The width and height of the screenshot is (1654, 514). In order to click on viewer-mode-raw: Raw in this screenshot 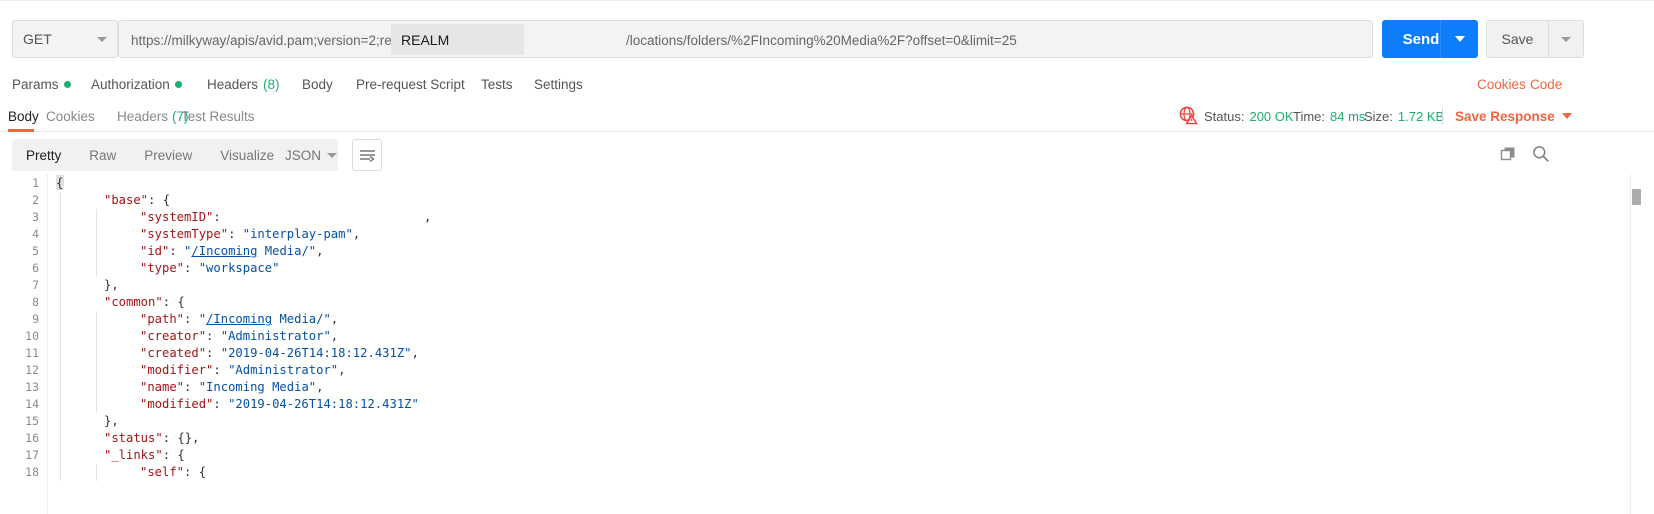, I will do `click(102, 155)`.